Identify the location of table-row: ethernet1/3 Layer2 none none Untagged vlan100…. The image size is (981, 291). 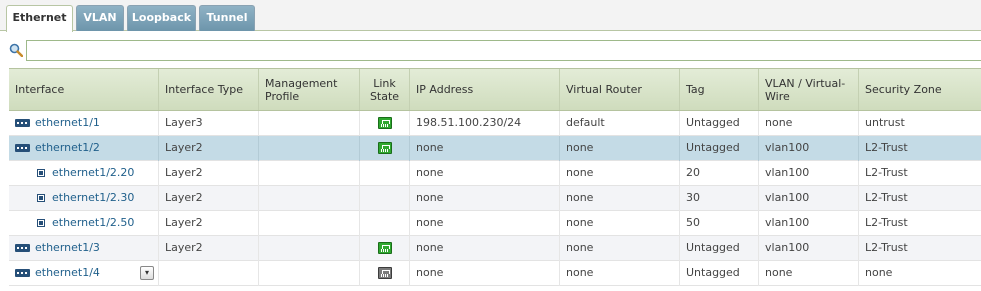
(495, 248).